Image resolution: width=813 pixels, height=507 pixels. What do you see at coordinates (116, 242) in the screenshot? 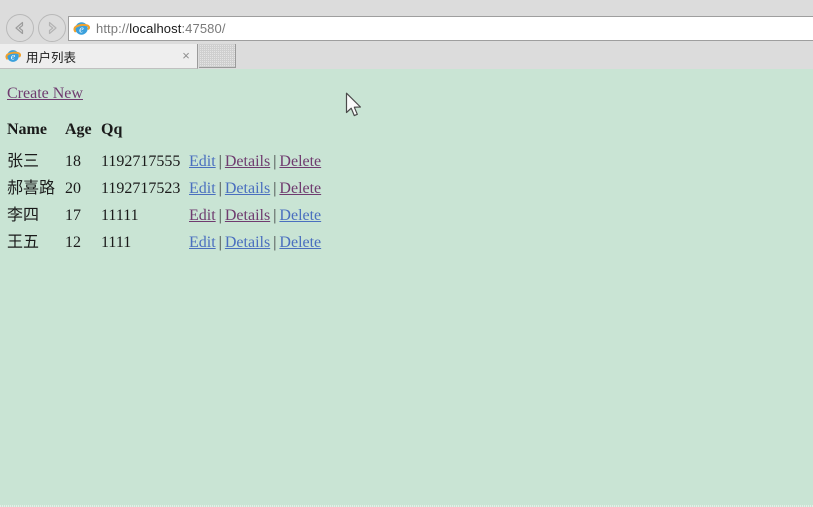
I see `cell-qq: 1111` at bounding box center [116, 242].